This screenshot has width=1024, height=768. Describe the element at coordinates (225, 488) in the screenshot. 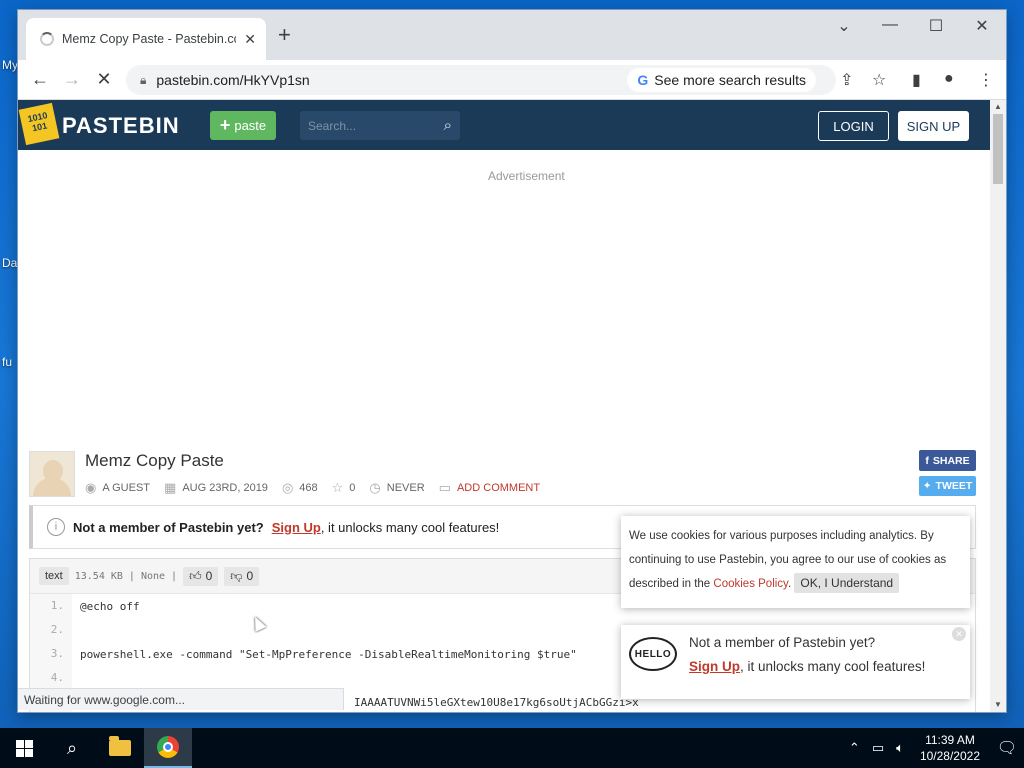

I see `paste-date: AUG 23RD, 2019` at that location.